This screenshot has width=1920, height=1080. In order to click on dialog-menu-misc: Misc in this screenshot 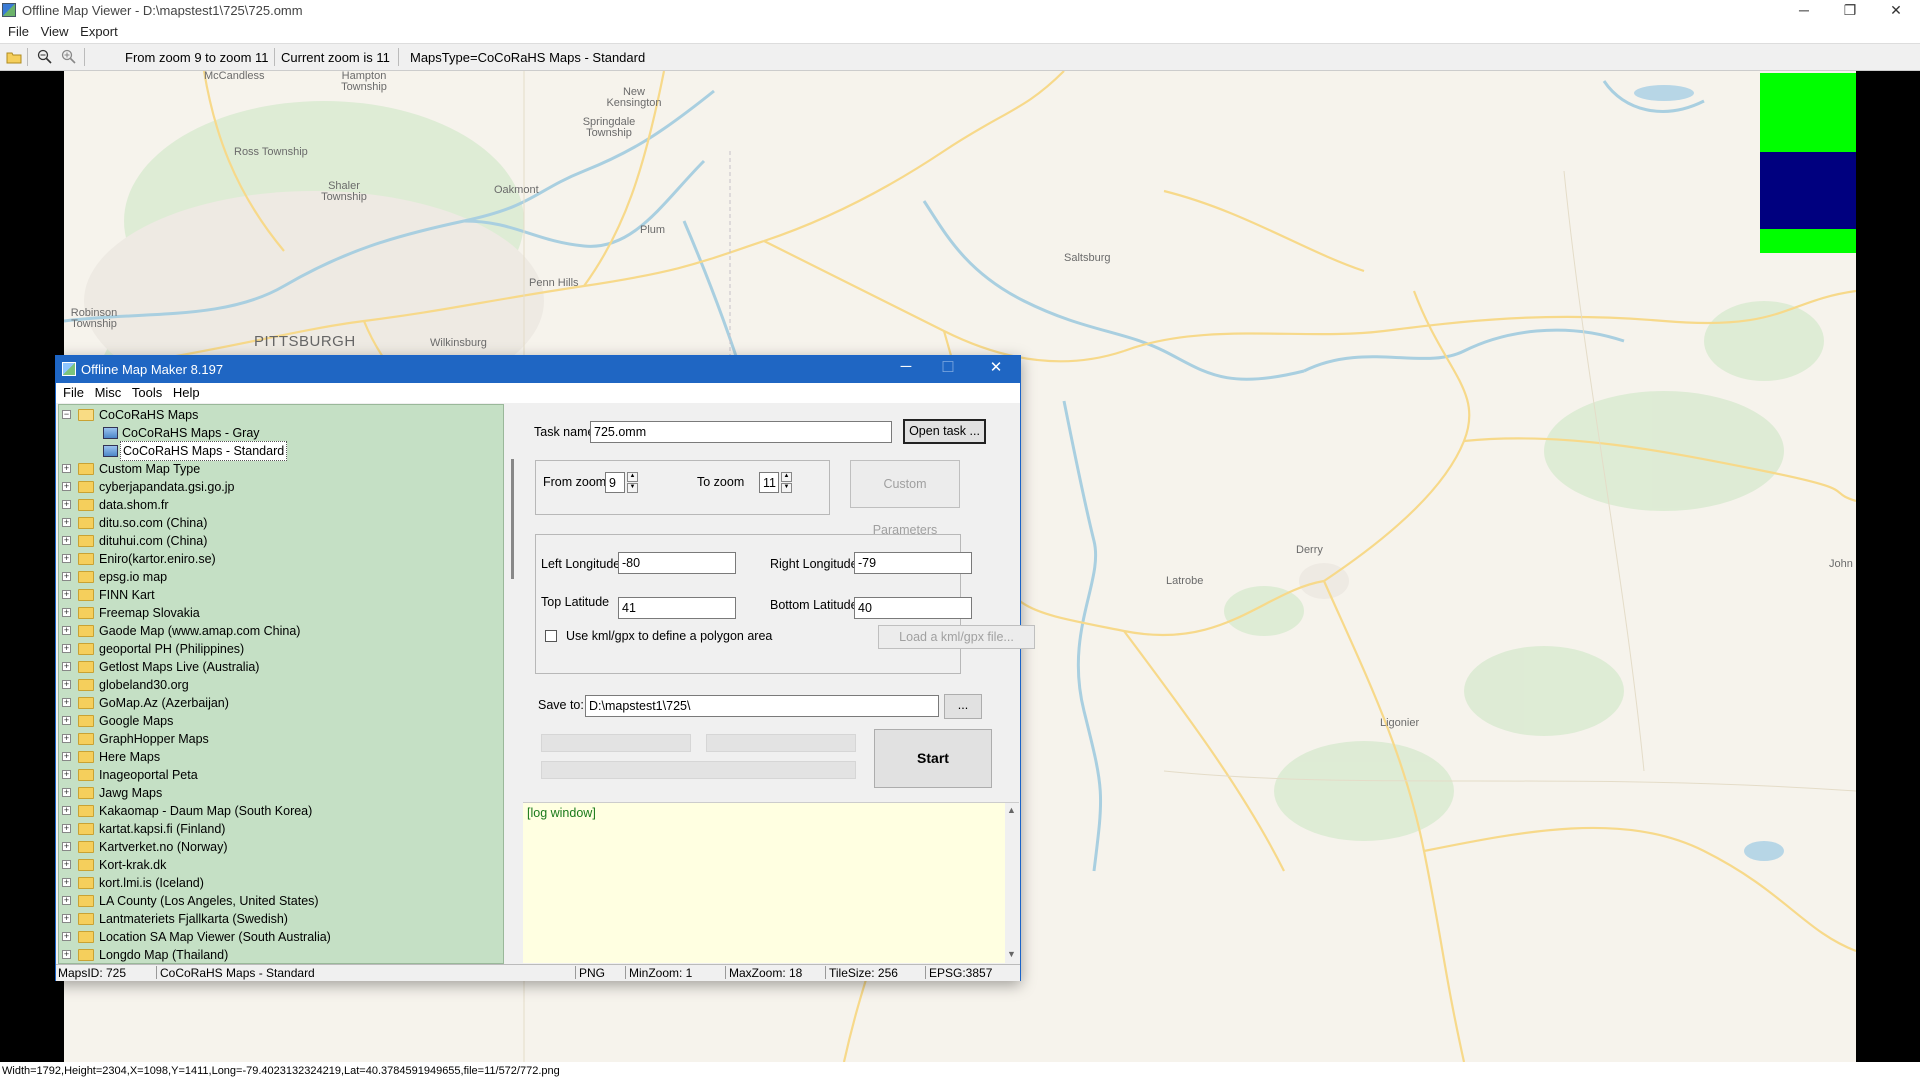, I will do `click(108, 393)`.